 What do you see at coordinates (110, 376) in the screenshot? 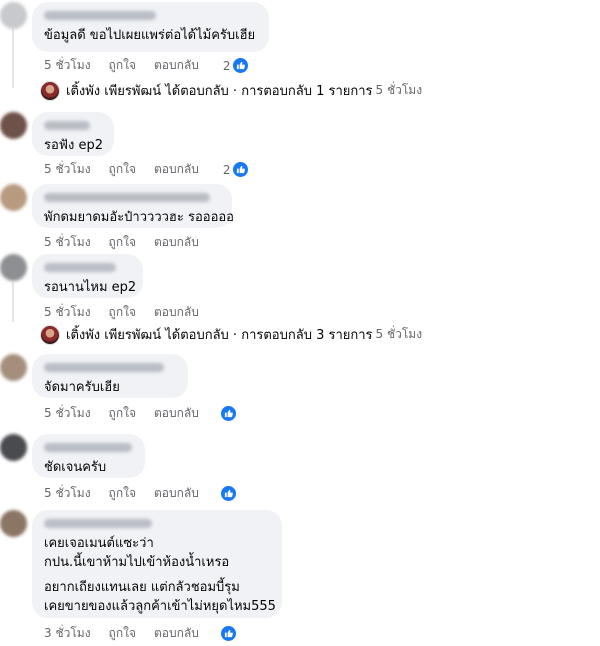
I see `comment-bubble: จัดมาครับเฮีย` at bounding box center [110, 376].